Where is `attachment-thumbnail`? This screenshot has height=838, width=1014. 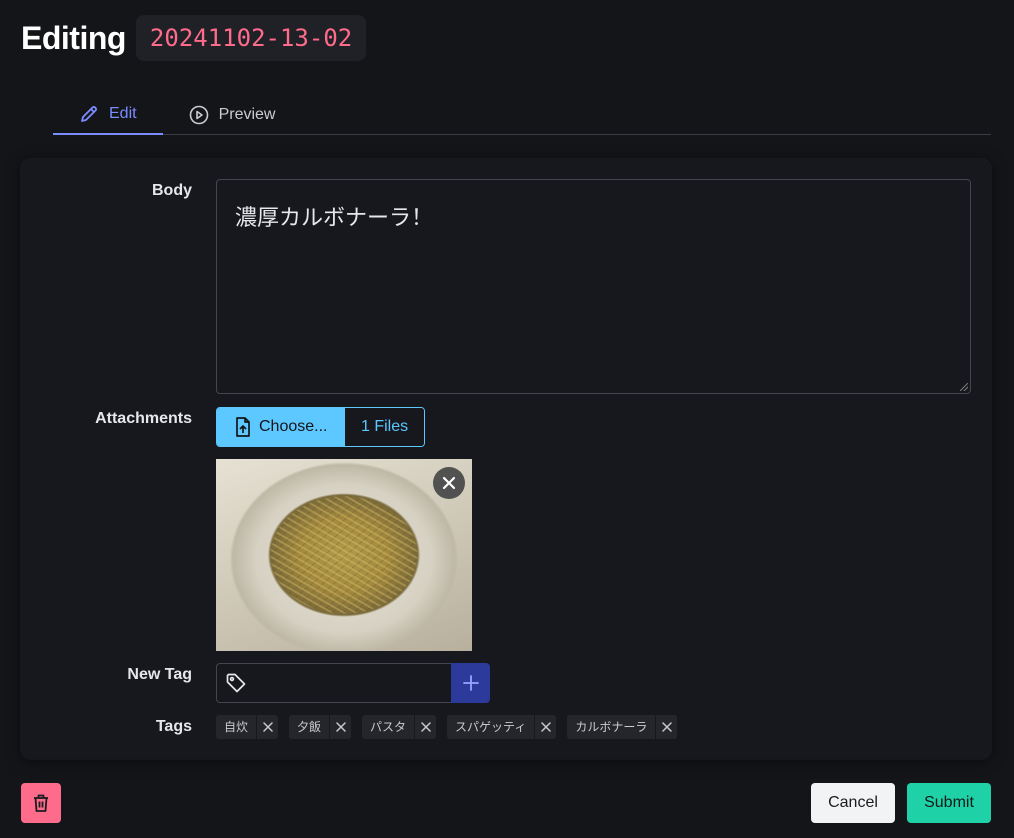
attachment-thumbnail is located at coordinates (344, 555).